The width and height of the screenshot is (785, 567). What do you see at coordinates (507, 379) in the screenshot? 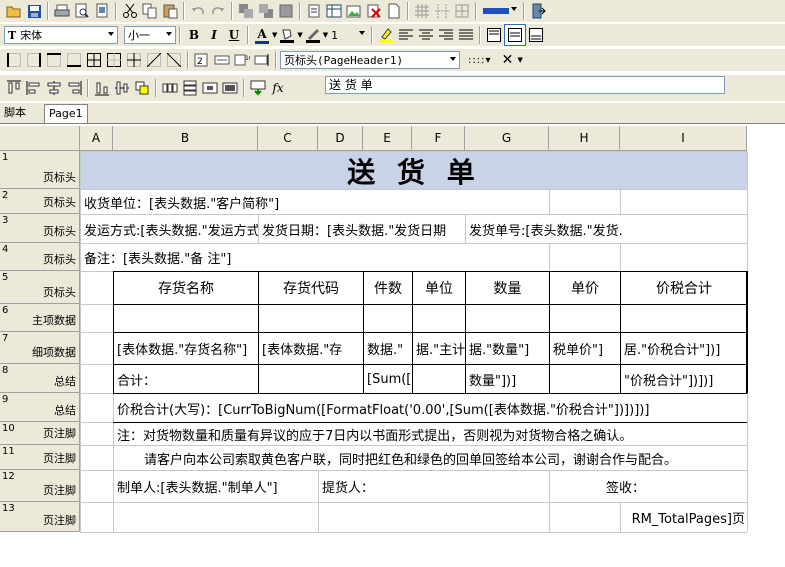
I see `total-quantity-cell: 数量"])]` at bounding box center [507, 379].